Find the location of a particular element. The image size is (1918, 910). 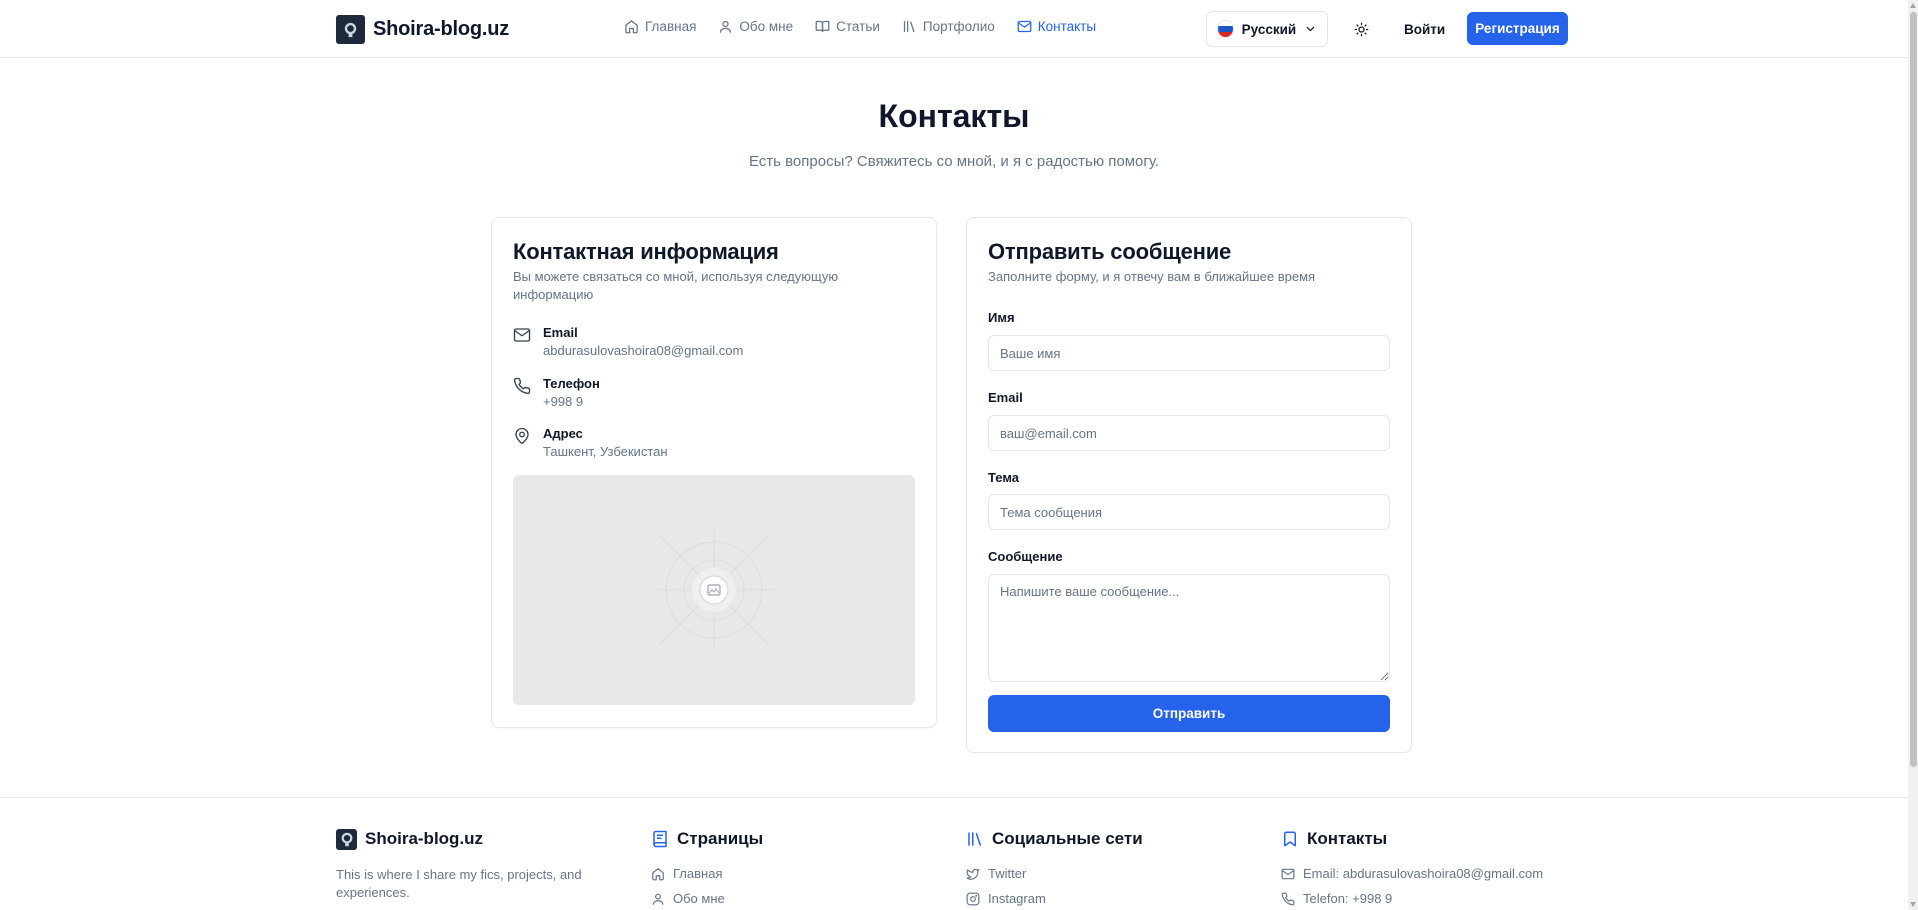

footer-link-home: Главная is located at coordinates (707, 873).